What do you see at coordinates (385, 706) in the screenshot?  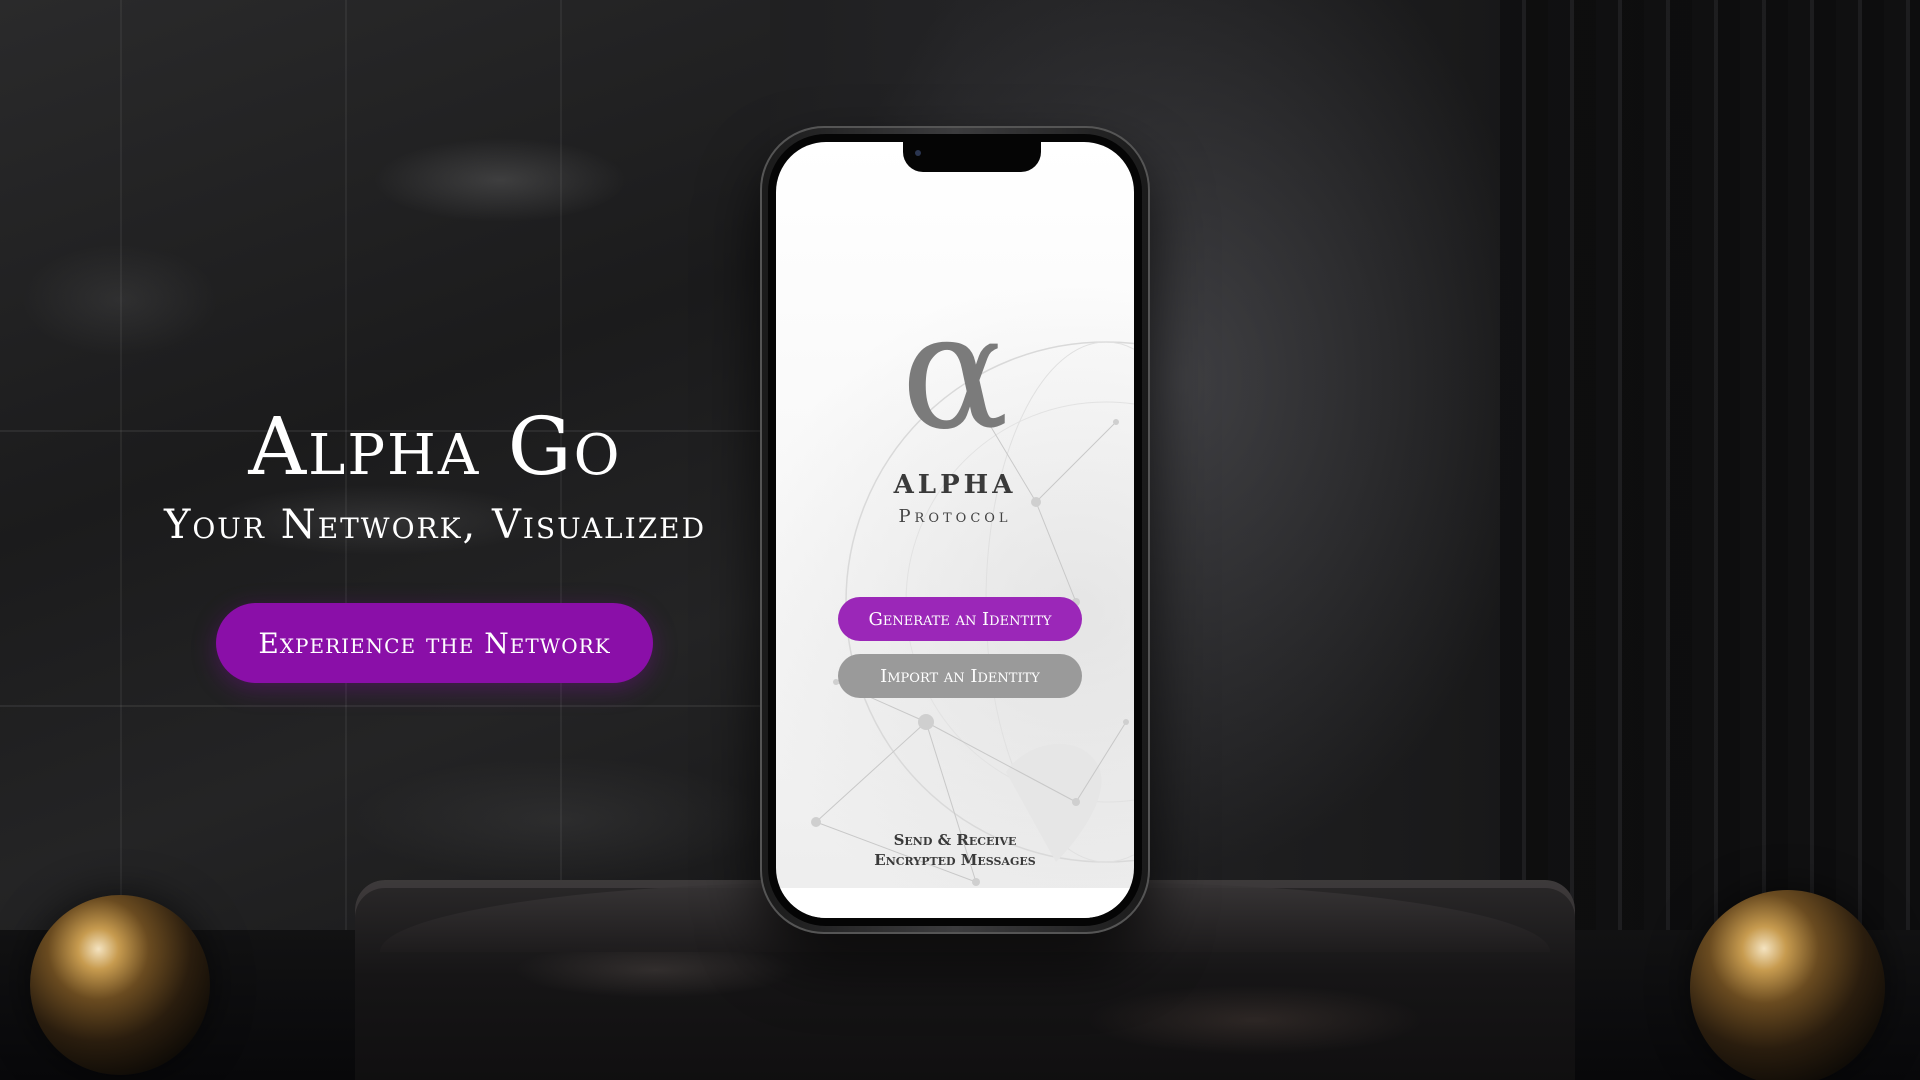 I see `tile-seam` at bounding box center [385, 706].